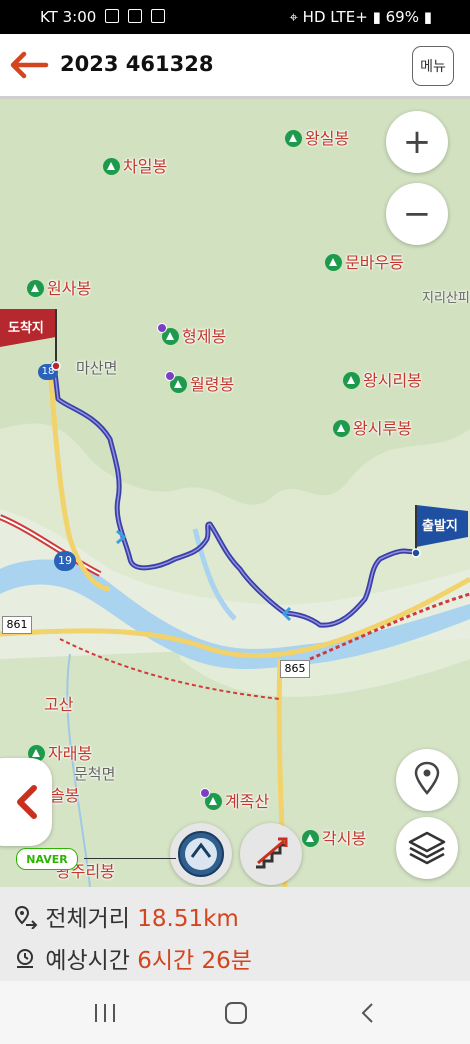  Describe the element at coordinates (402, 17) in the screenshot. I see `battery-level: 69%` at that location.